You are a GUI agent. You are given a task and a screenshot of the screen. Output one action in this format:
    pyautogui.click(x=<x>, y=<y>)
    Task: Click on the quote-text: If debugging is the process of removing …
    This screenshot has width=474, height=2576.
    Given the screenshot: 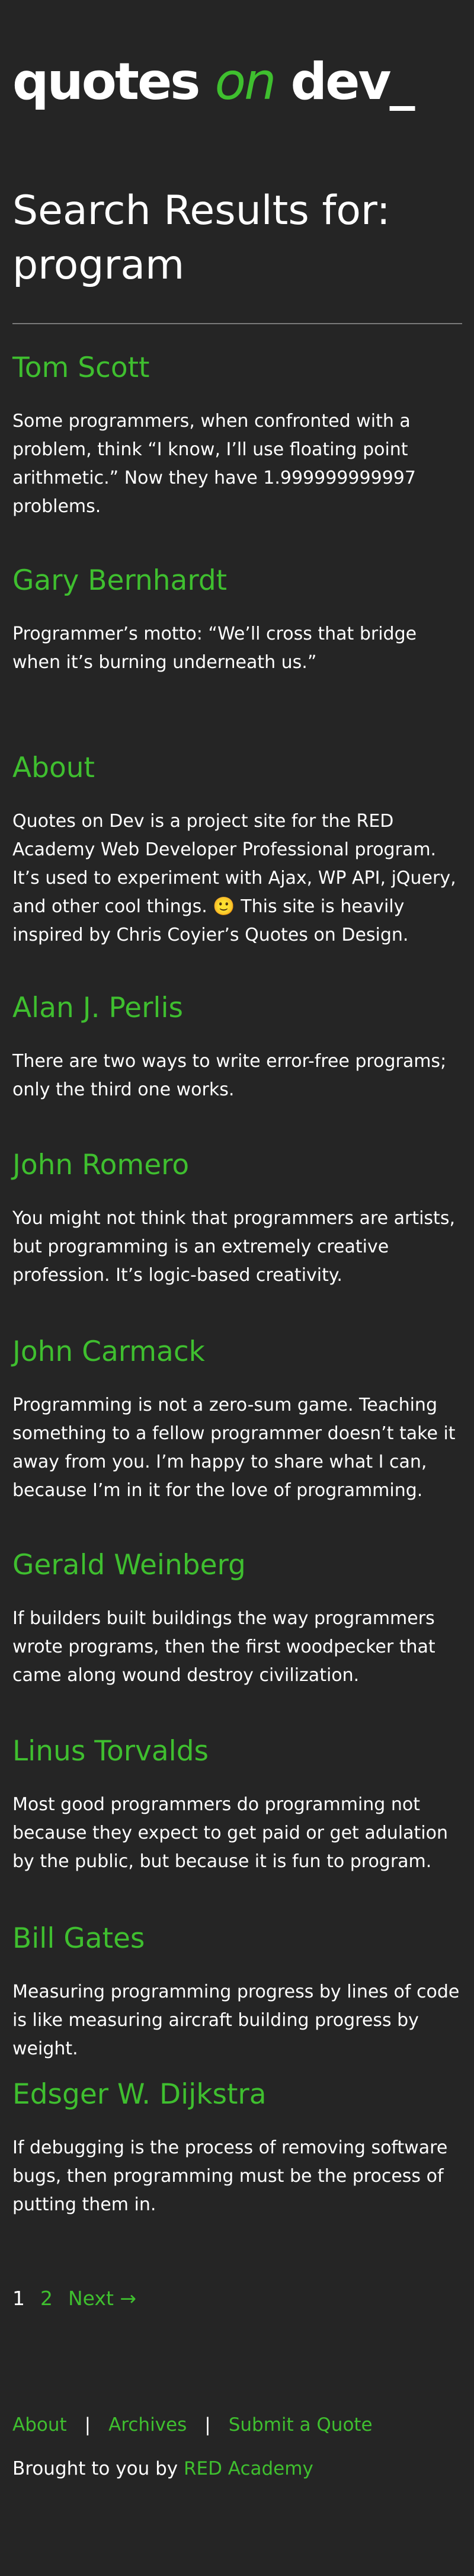 What is the action you would take?
    pyautogui.click(x=230, y=2176)
    